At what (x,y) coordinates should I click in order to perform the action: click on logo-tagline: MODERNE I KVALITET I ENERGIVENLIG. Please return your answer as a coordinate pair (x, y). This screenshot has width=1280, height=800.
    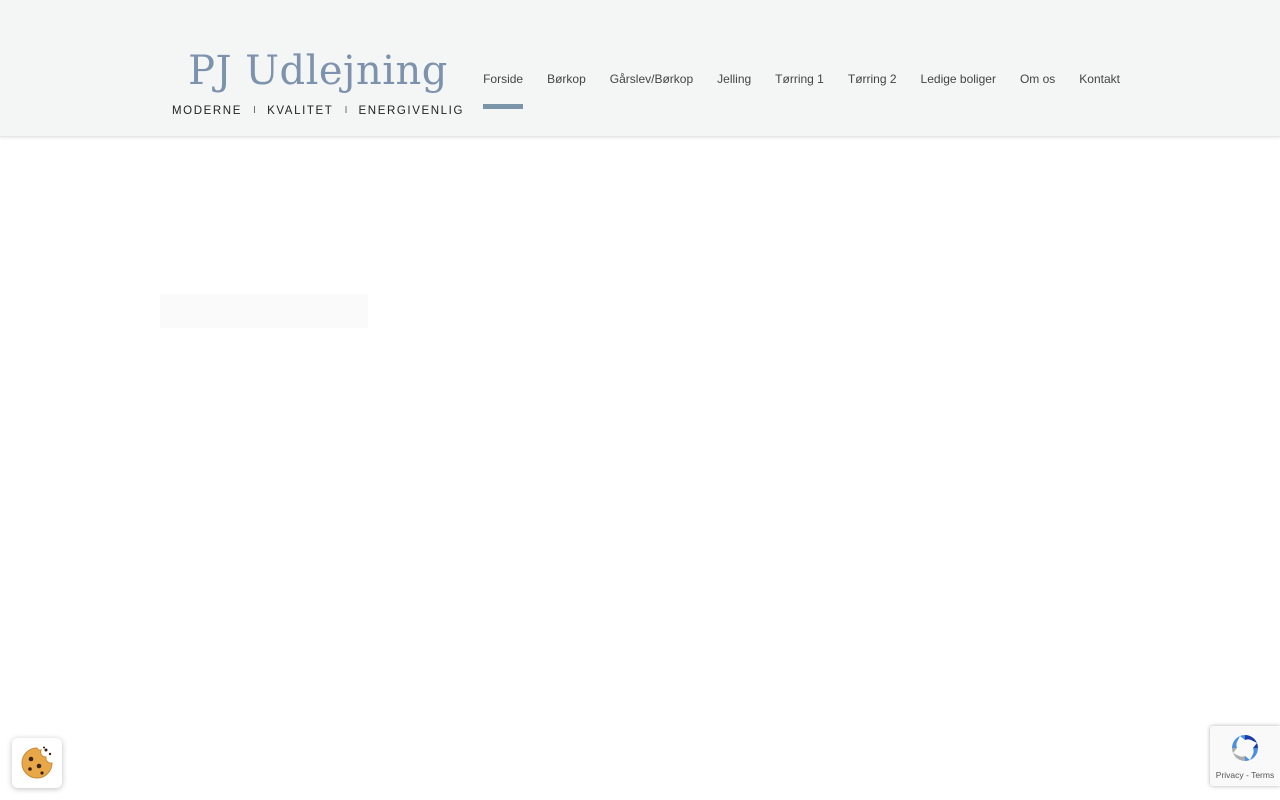
    Looking at the image, I should click on (318, 111).